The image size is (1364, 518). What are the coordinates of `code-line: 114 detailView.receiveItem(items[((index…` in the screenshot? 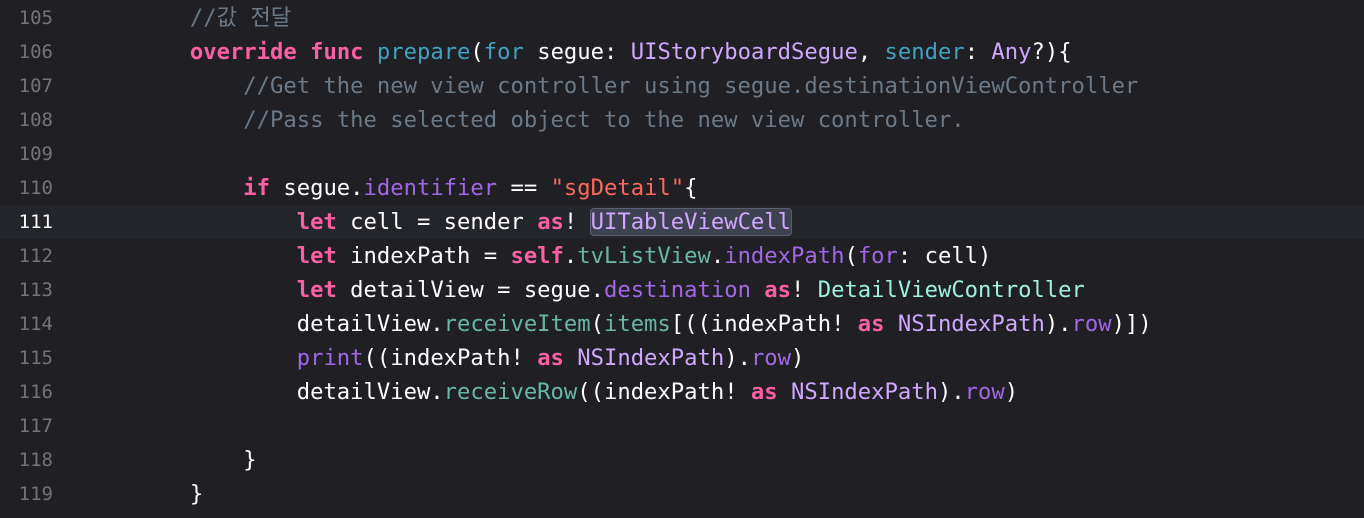 It's located at (682, 324).